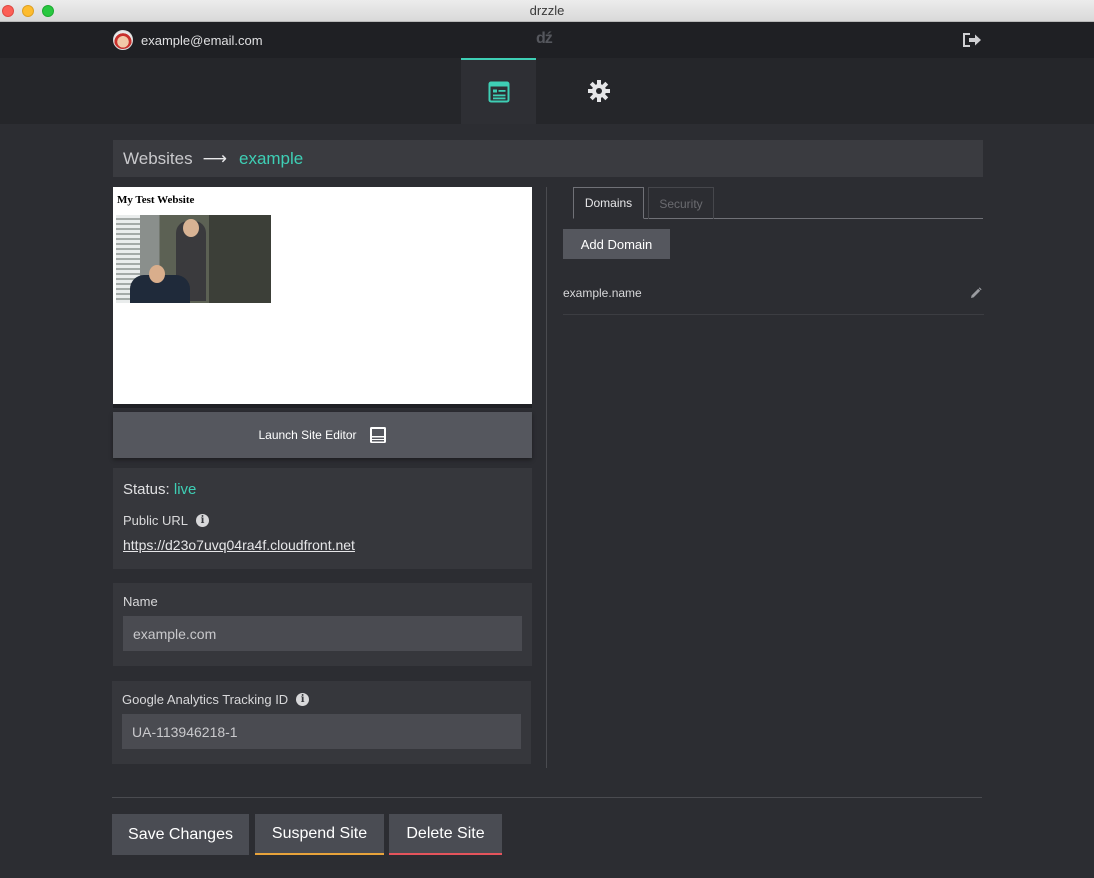 This screenshot has height=878, width=1094. I want to click on tab-domains: Domains, so click(608, 203).